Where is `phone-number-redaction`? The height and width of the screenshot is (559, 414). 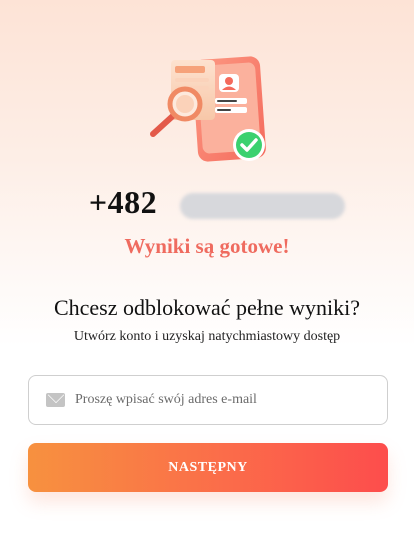 phone-number-redaction is located at coordinates (262, 206).